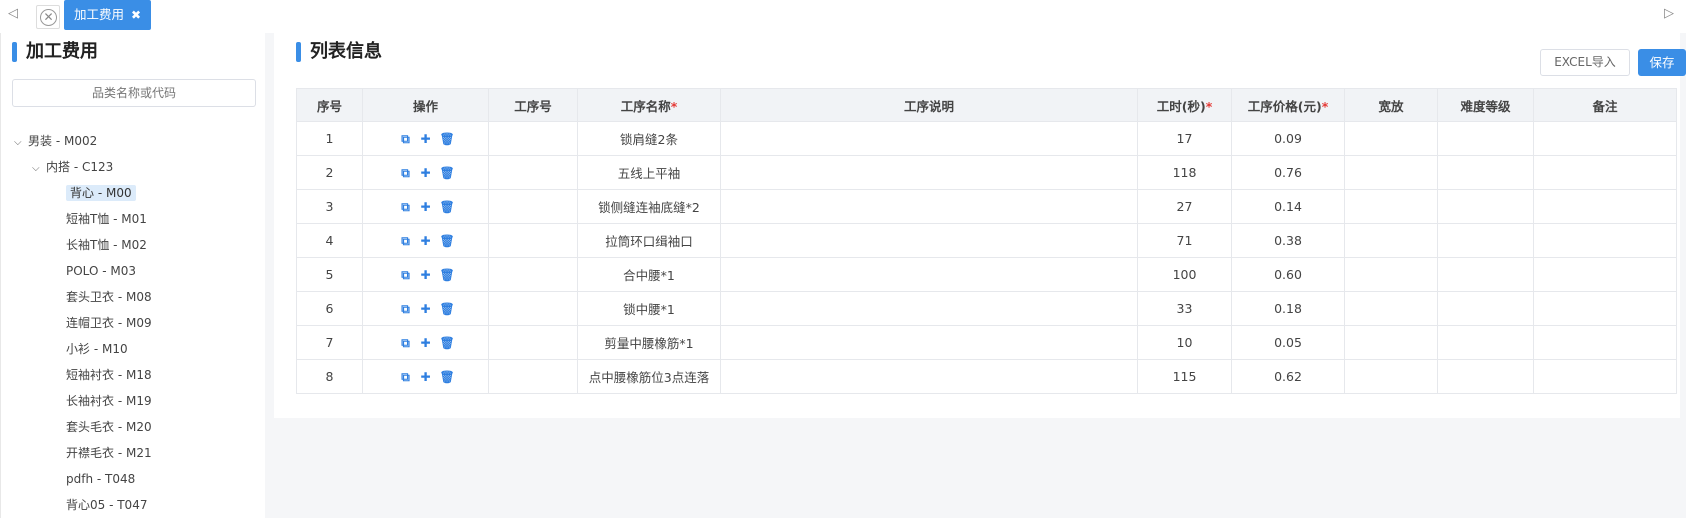 The image size is (1686, 518). Describe the element at coordinates (1585, 62) in the screenshot. I see `excel-import-button: EXCEL导入` at that location.